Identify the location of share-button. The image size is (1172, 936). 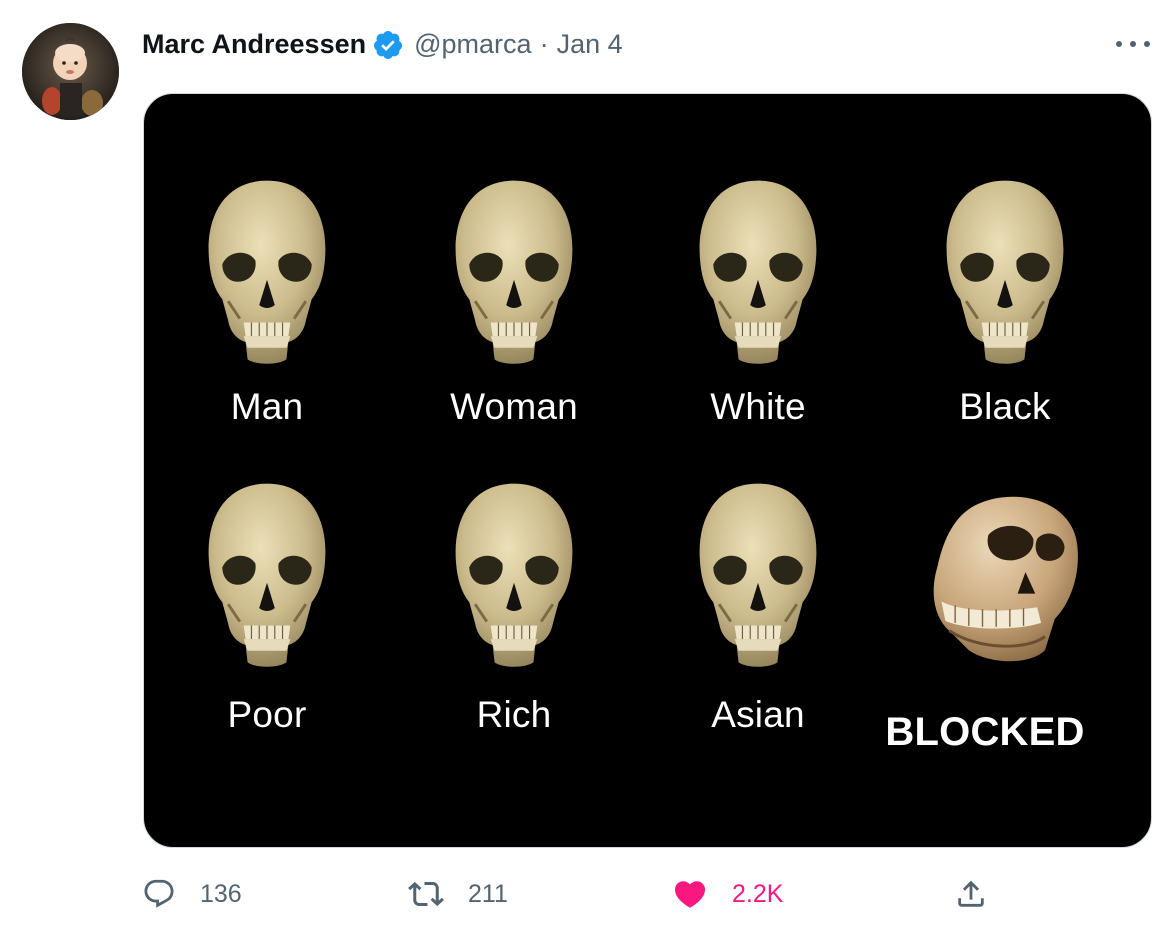
(971, 894).